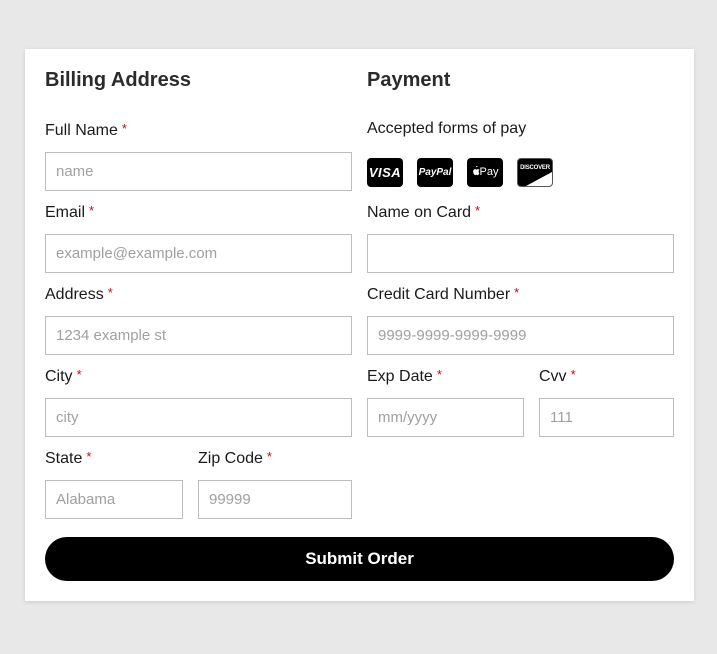  What do you see at coordinates (198, 335) in the screenshot?
I see `address-input` at bounding box center [198, 335].